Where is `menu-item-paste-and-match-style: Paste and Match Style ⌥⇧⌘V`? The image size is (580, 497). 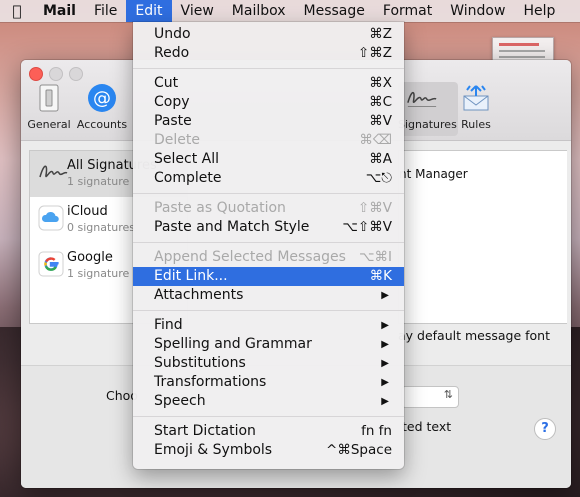 menu-item-paste-and-match-style: Paste and Match Style ⌥⇧⌘V is located at coordinates (268, 227).